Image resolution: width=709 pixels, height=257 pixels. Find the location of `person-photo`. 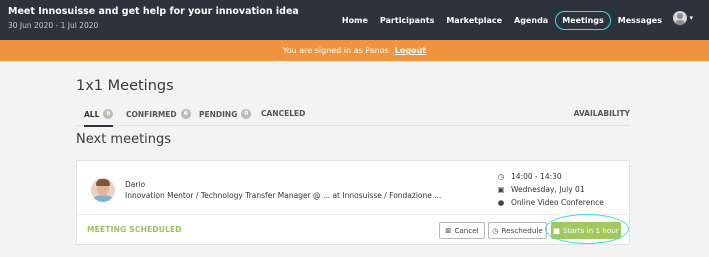

person-photo is located at coordinates (103, 190).